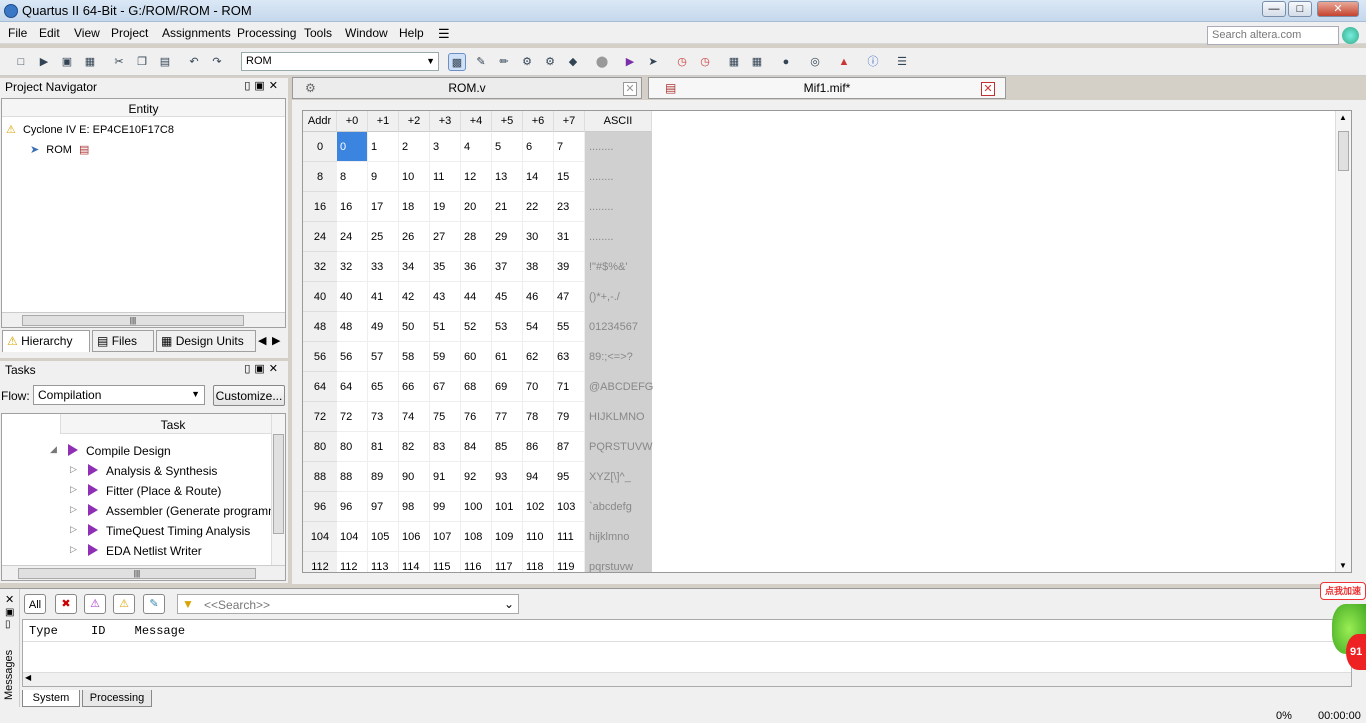 The image size is (1366, 723). Describe the element at coordinates (87, 33) in the screenshot. I see `menu-view: View` at that location.